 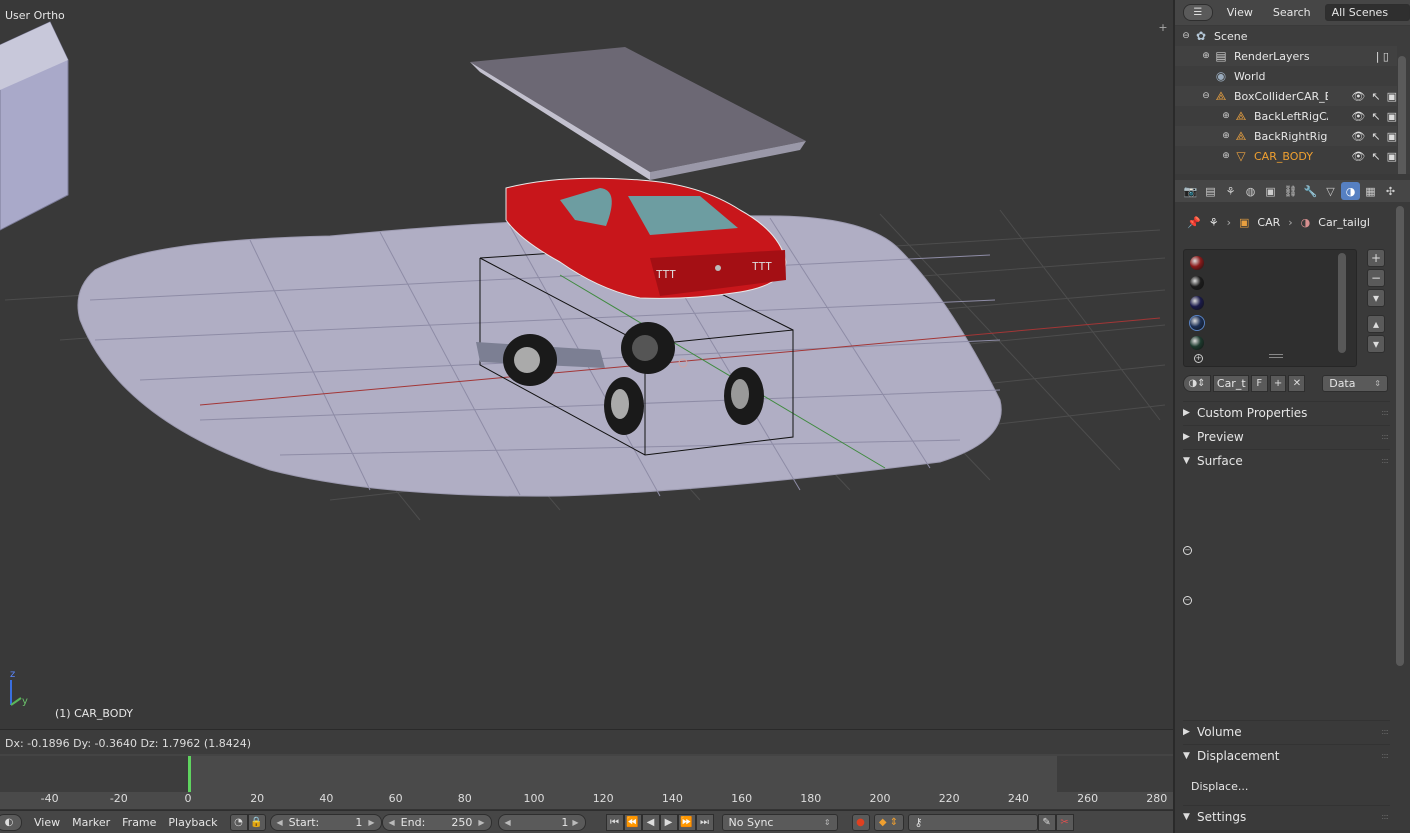 What do you see at coordinates (586, 774) in the screenshot?
I see `timeline-track` at bounding box center [586, 774].